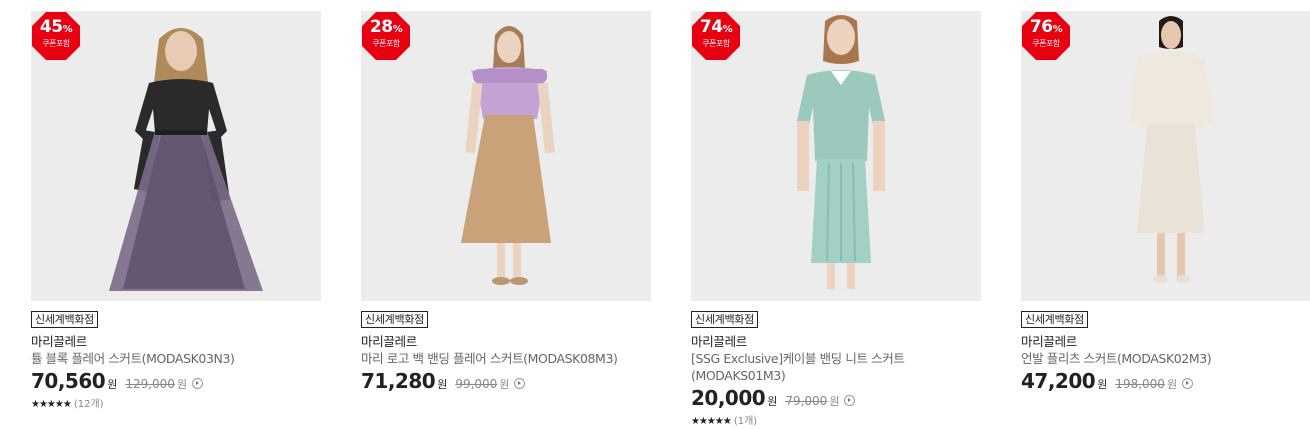  I want to click on discount-value: 45, so click(51, 27).